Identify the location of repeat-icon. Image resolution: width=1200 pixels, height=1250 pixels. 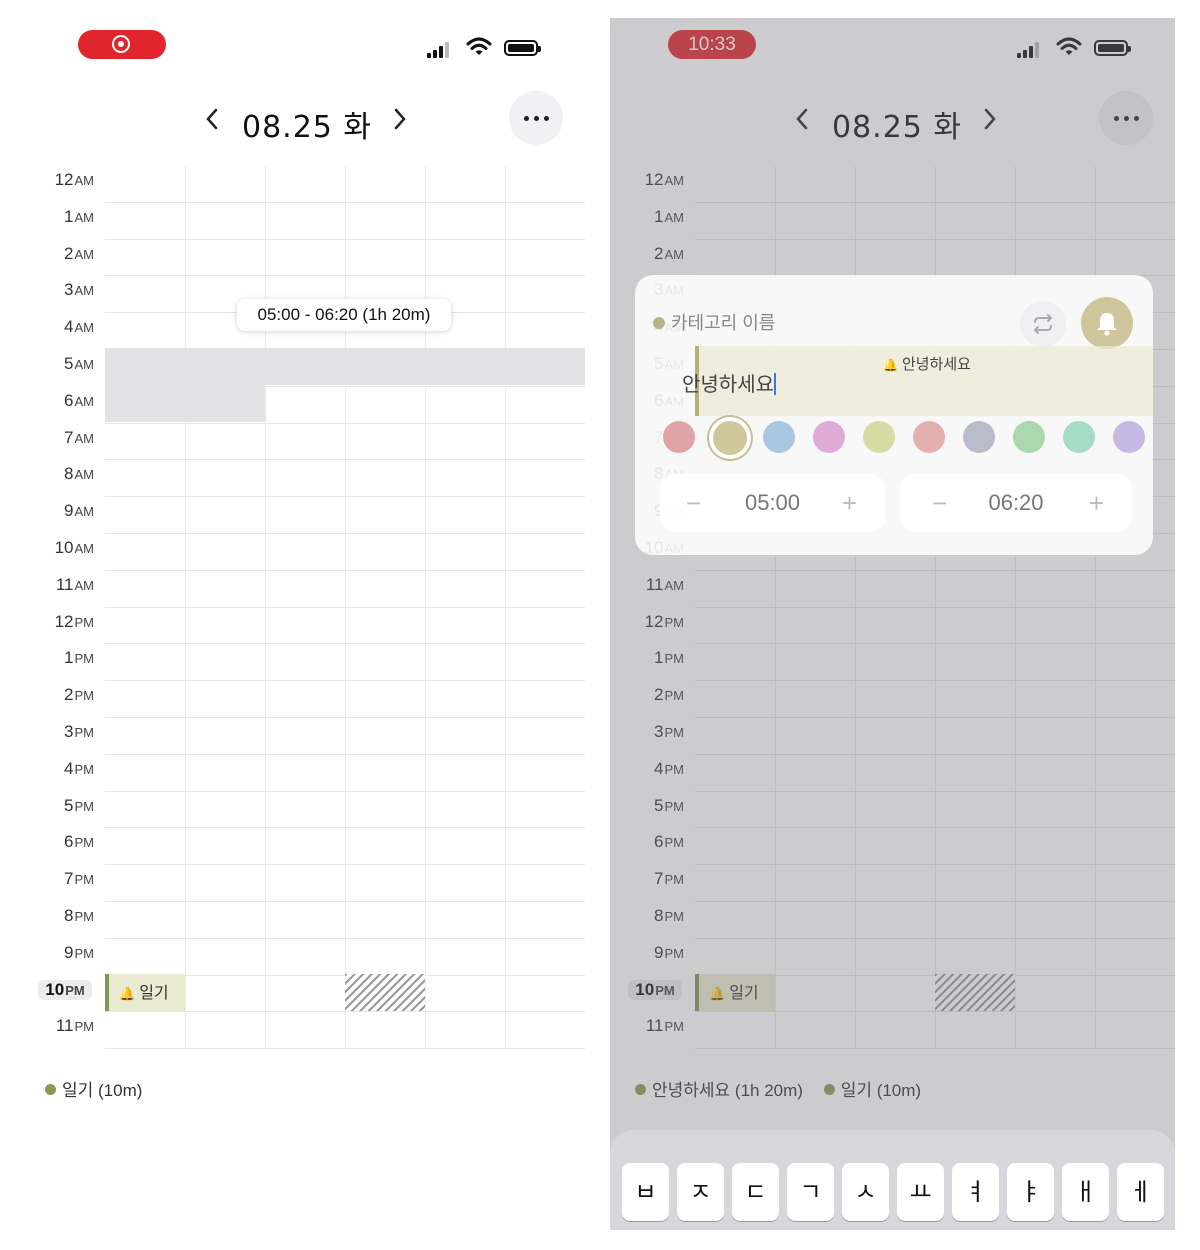
(1043, 324).